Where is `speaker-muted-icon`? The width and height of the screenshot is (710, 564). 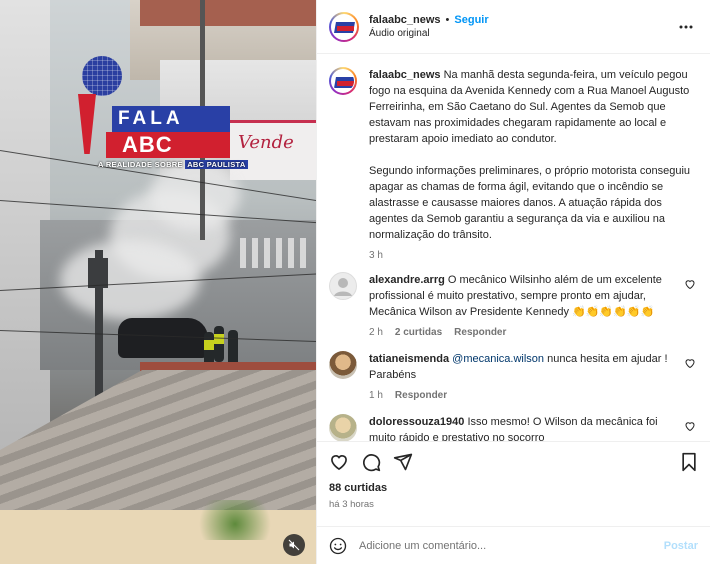 speaker-muted-icon is located at coordinates (294, 545).